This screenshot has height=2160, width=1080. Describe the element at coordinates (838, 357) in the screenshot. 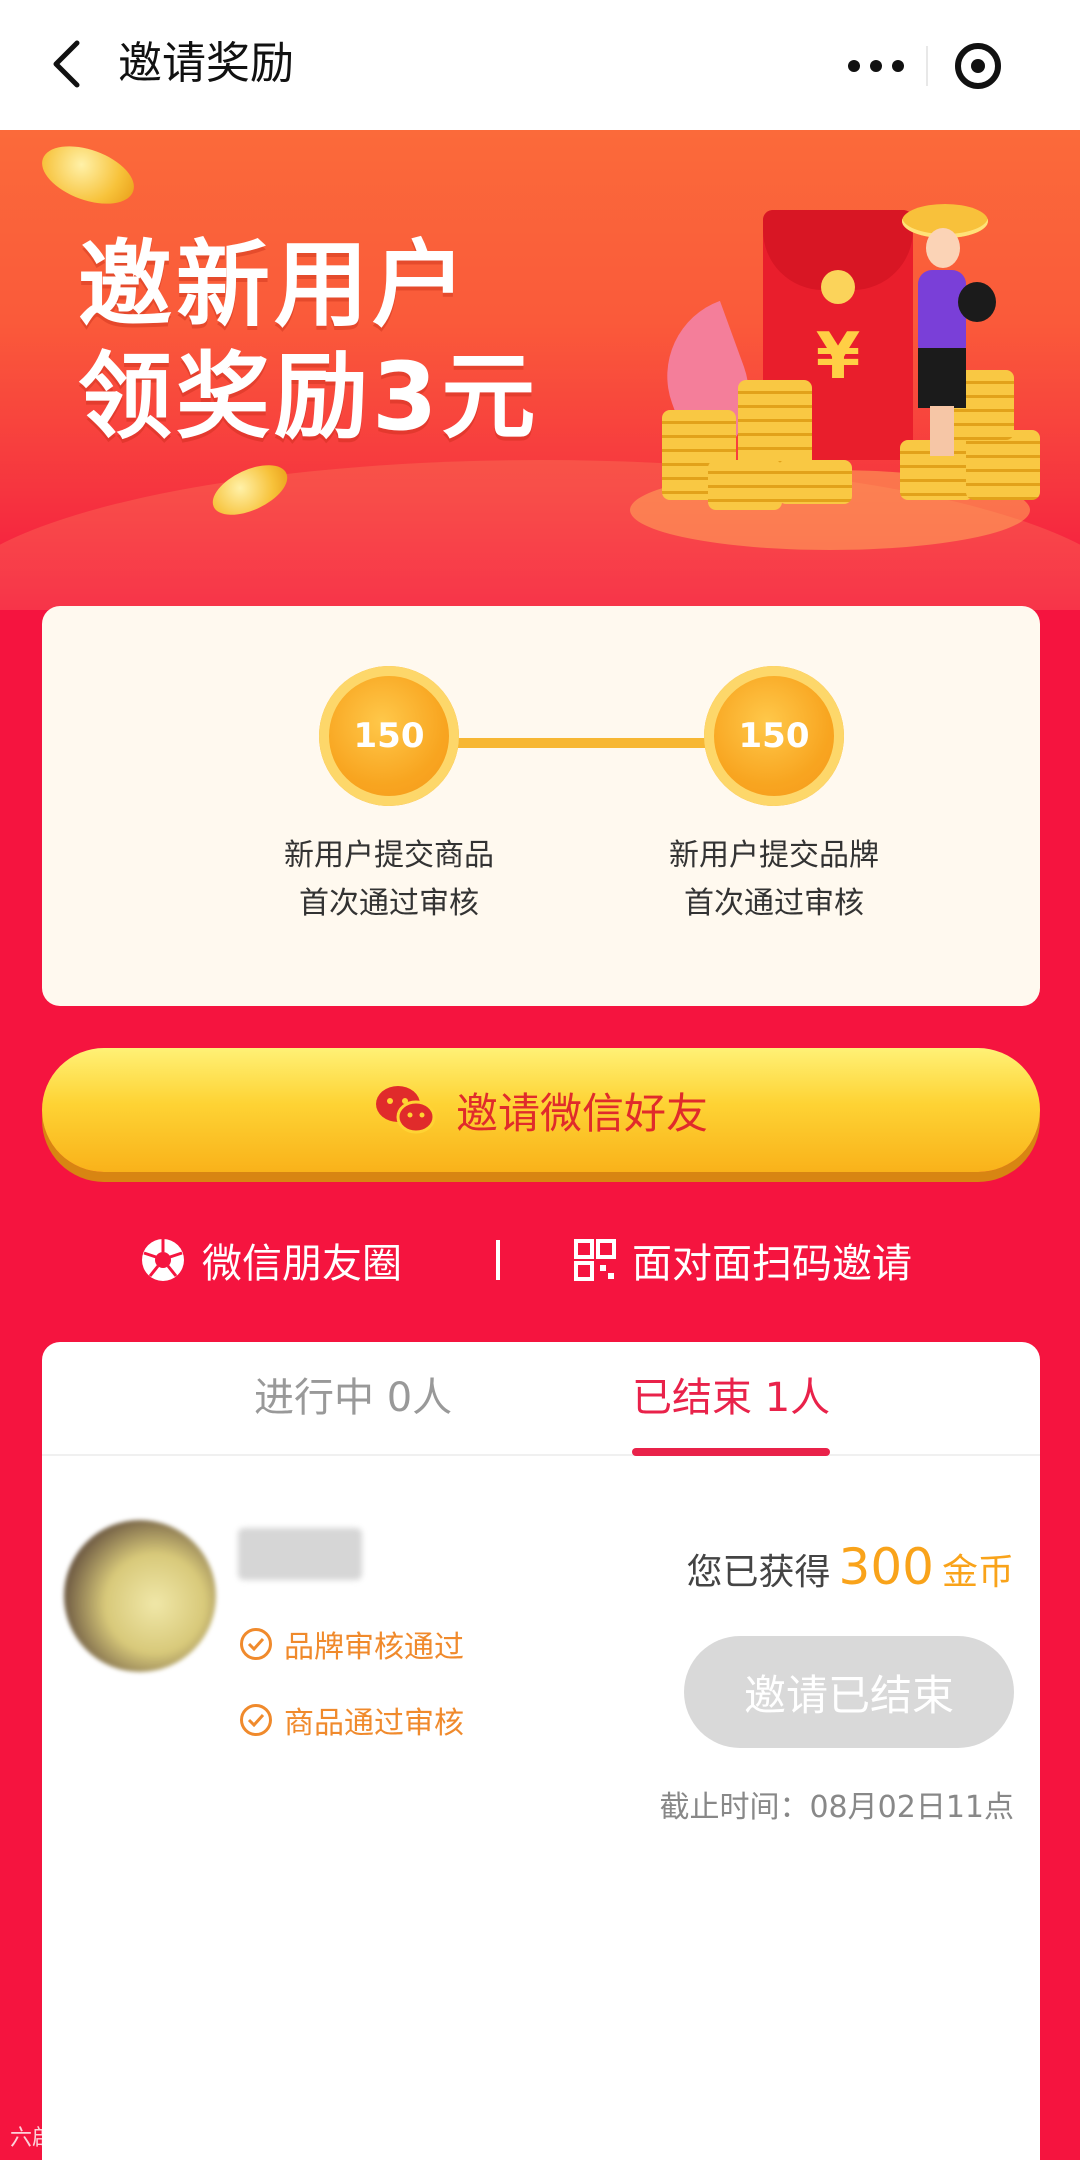

I see `yen-symbol: ¥` at that location.